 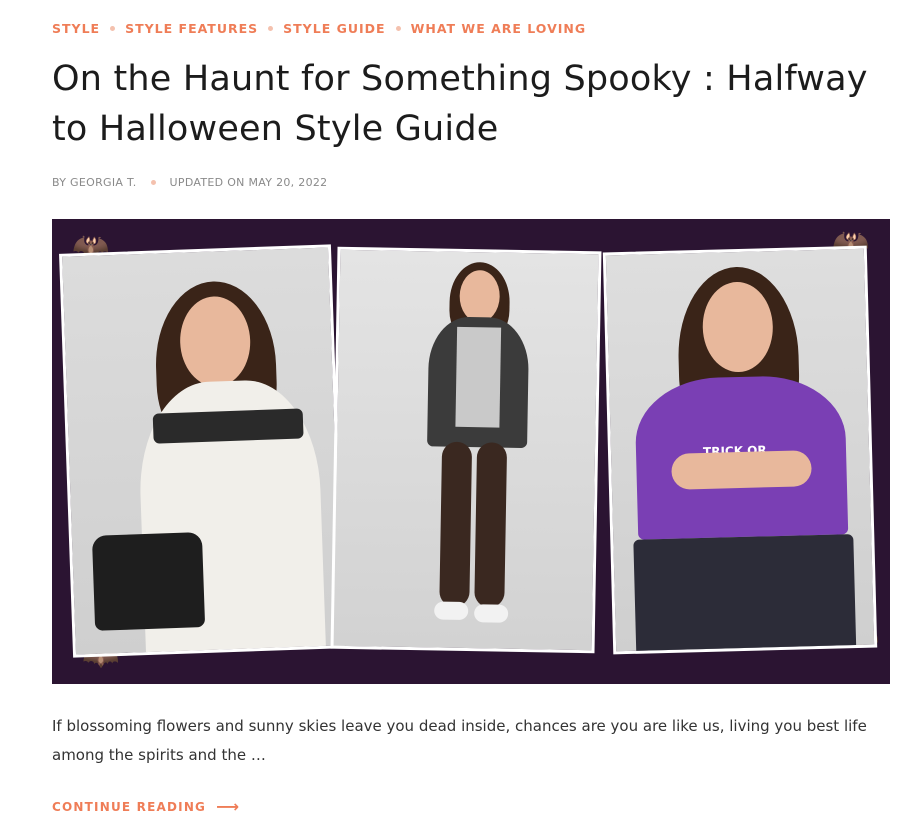 What do you see at coordinates (248, 182) in the screenshot?
I see `updated-date: UPDATED ON MAY 20, 2022` at bounding box center [248, 182].